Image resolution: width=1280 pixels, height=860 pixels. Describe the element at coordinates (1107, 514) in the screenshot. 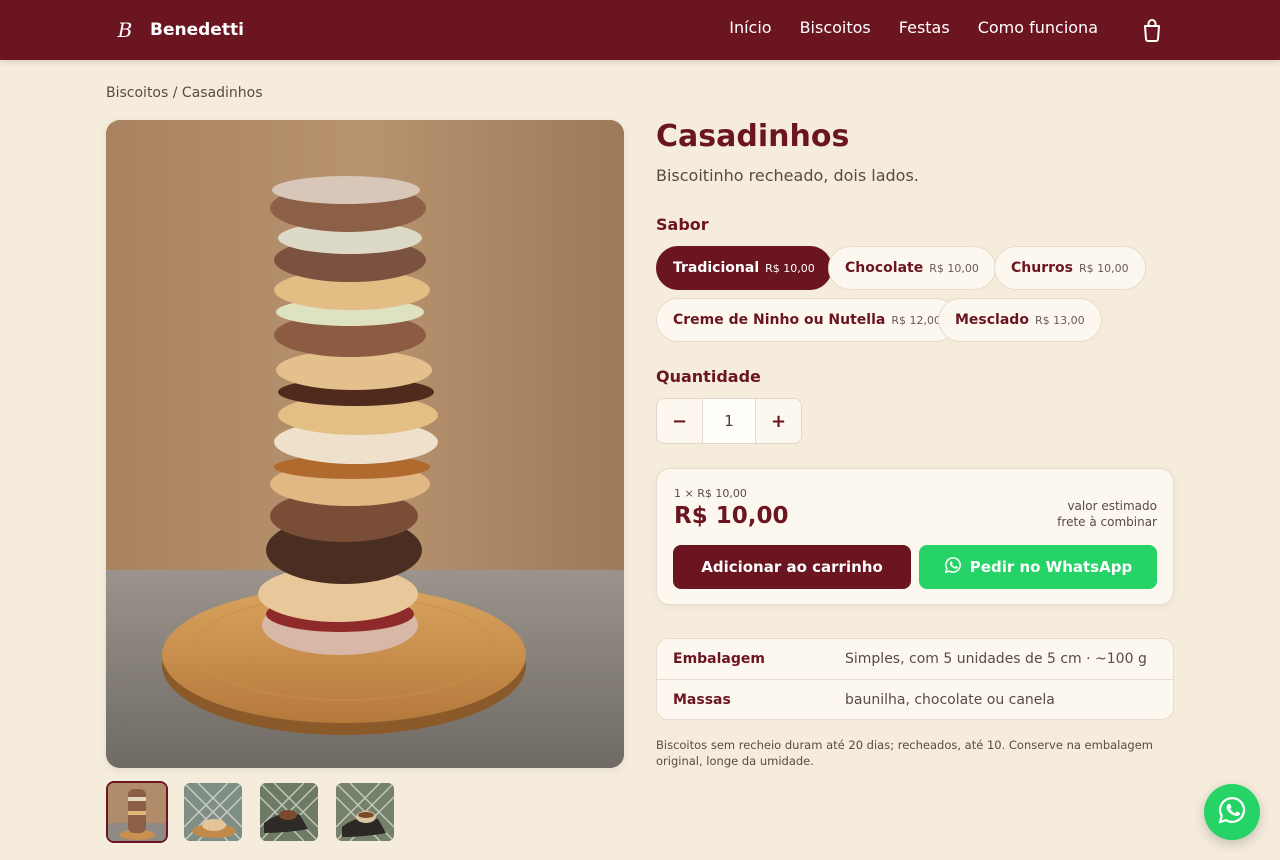

I see `estimate-note: valor estimado frete à combinar` at that location.